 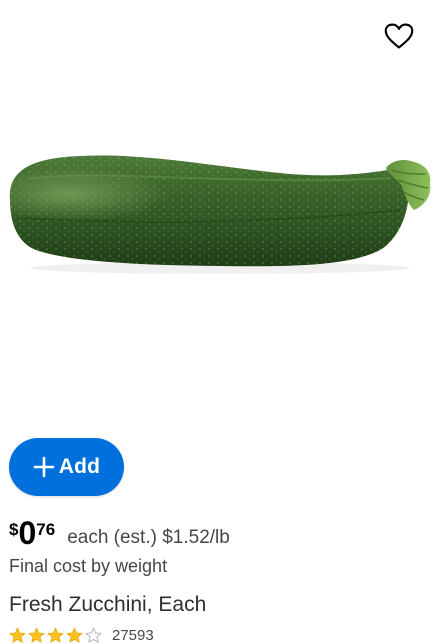 I want to click on unit-price: each (est.) $1.52/lb, so click(x=148, y=537).